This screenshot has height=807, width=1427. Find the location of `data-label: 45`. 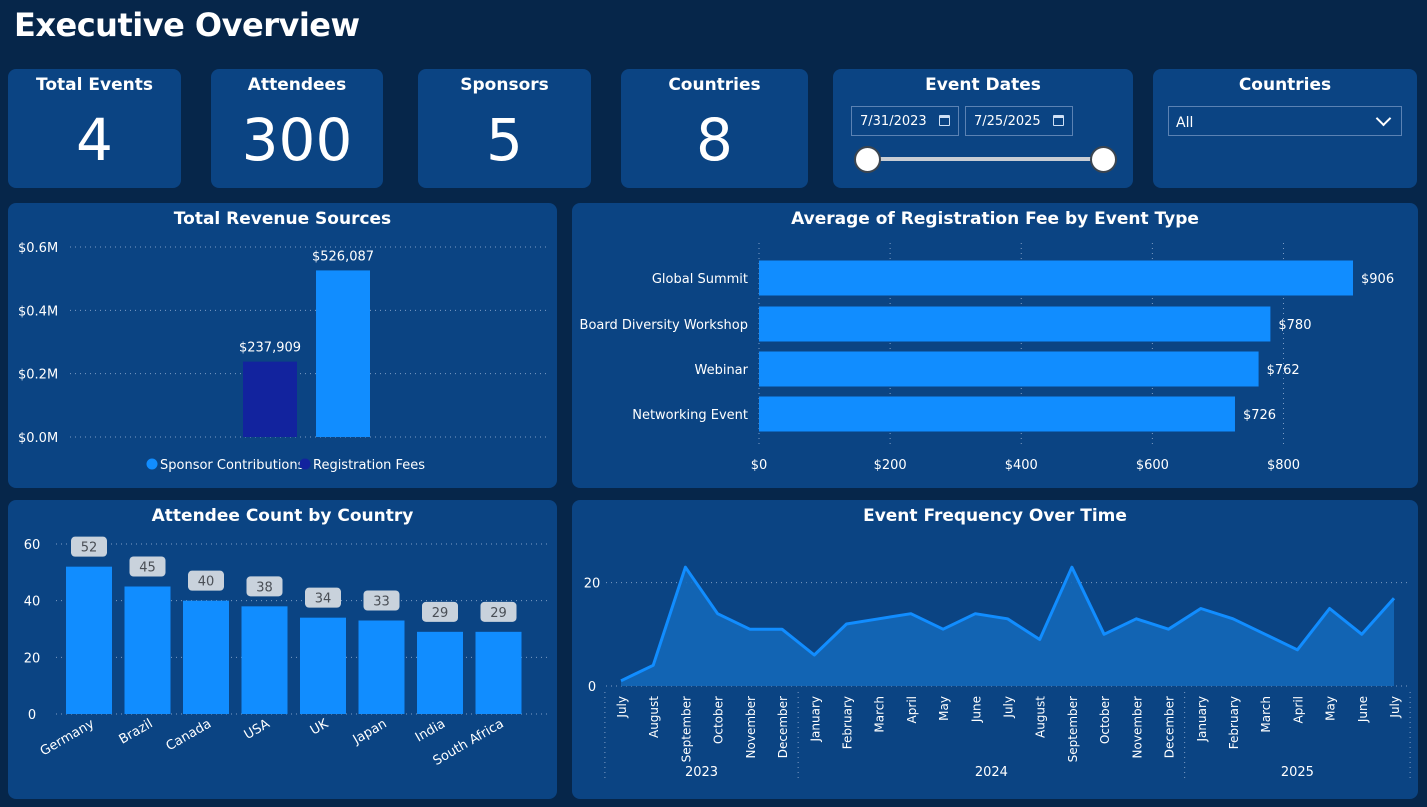

data-label: 45 is located at coordinates (147, 568).